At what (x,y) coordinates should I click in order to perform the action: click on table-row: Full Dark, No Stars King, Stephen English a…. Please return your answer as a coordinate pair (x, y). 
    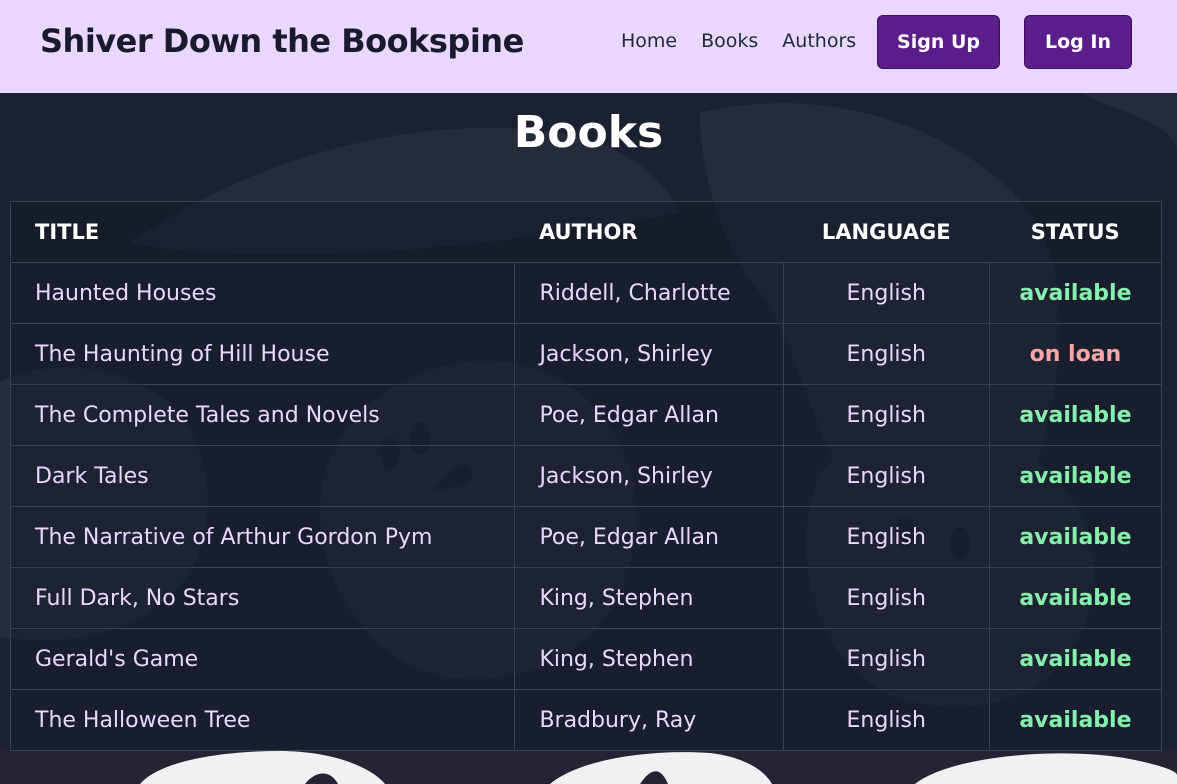
    Looking at the image, I should click on (586, 598).